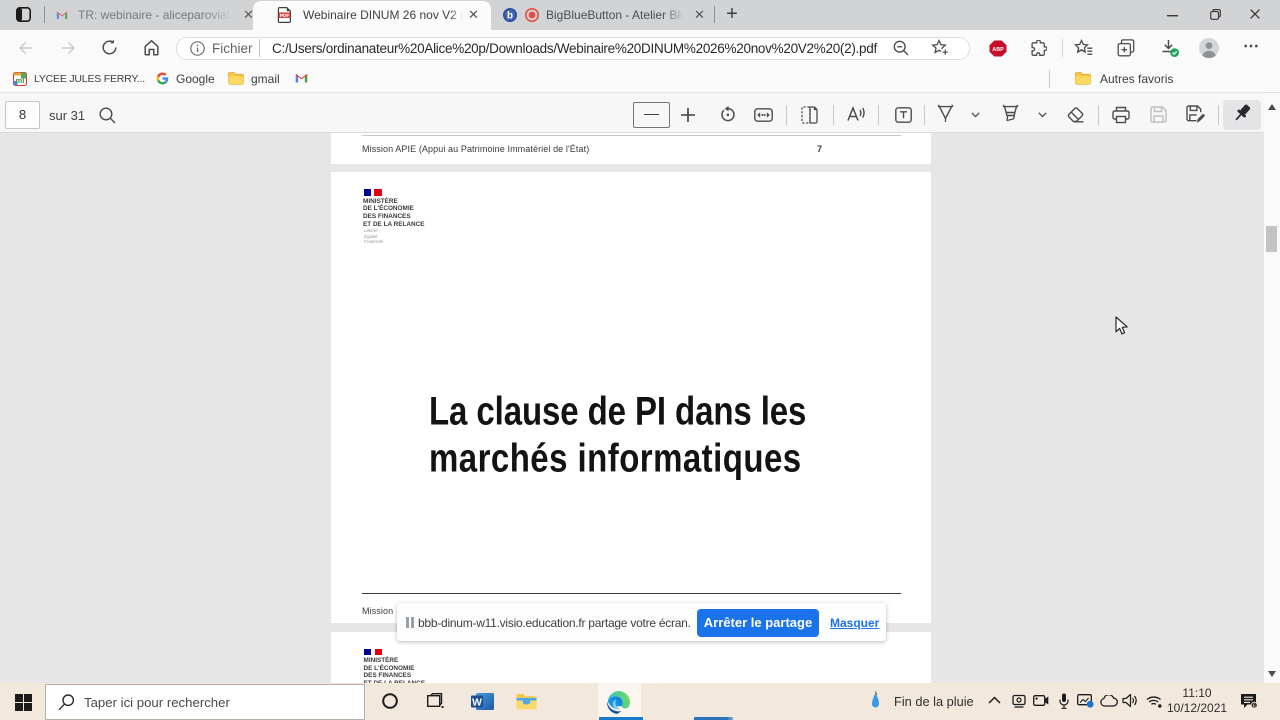 The height and width of the screenshot is (720, 1280). Describe the element at coordinates (20, 80) in the screenshot. I see `svg-text: ml` at that location.